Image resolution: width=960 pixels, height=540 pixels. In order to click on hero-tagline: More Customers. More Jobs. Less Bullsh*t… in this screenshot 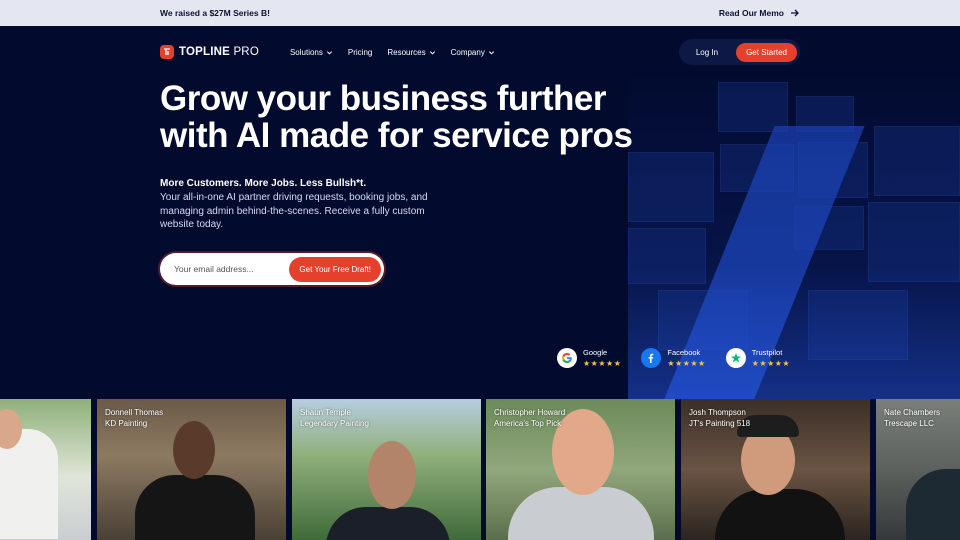, I will do `click(263, 183)`.